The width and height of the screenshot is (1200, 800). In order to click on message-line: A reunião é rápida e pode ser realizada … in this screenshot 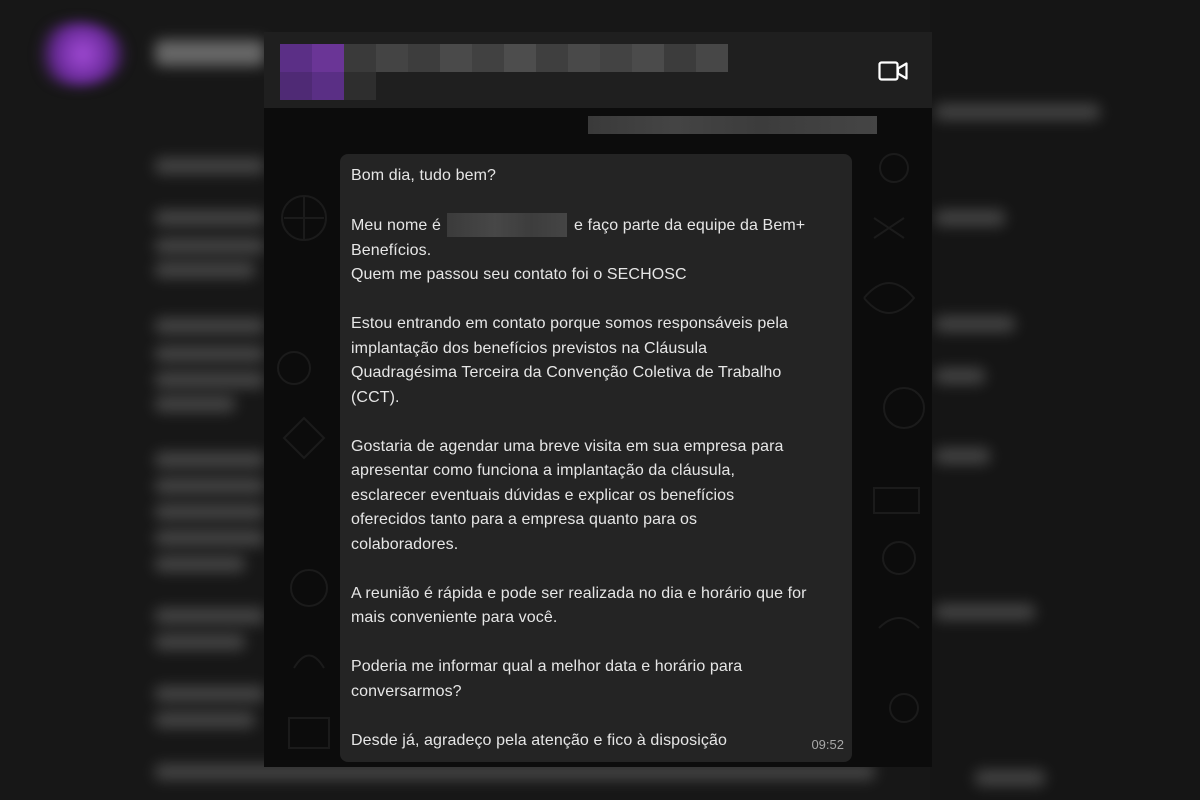, I will do `click(579, 593)`.